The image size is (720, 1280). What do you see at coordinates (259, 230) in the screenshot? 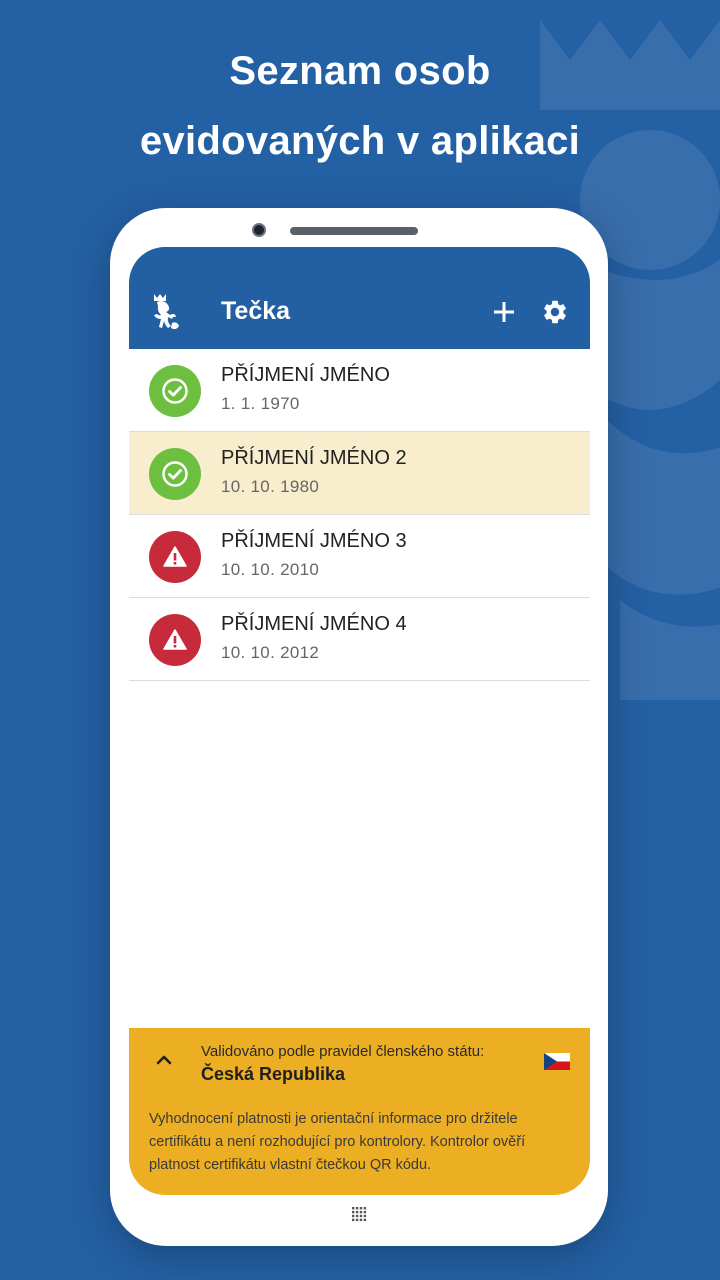
I see `front-camera` at bounding box center [259, 230].